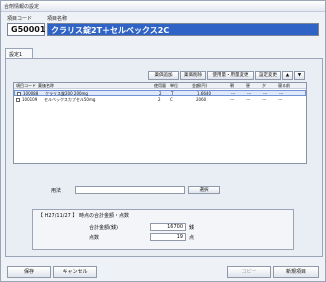 This screenshot has width=326, height=282. I want to click on add-drug-button: 薬価追加, so click(163, 75).